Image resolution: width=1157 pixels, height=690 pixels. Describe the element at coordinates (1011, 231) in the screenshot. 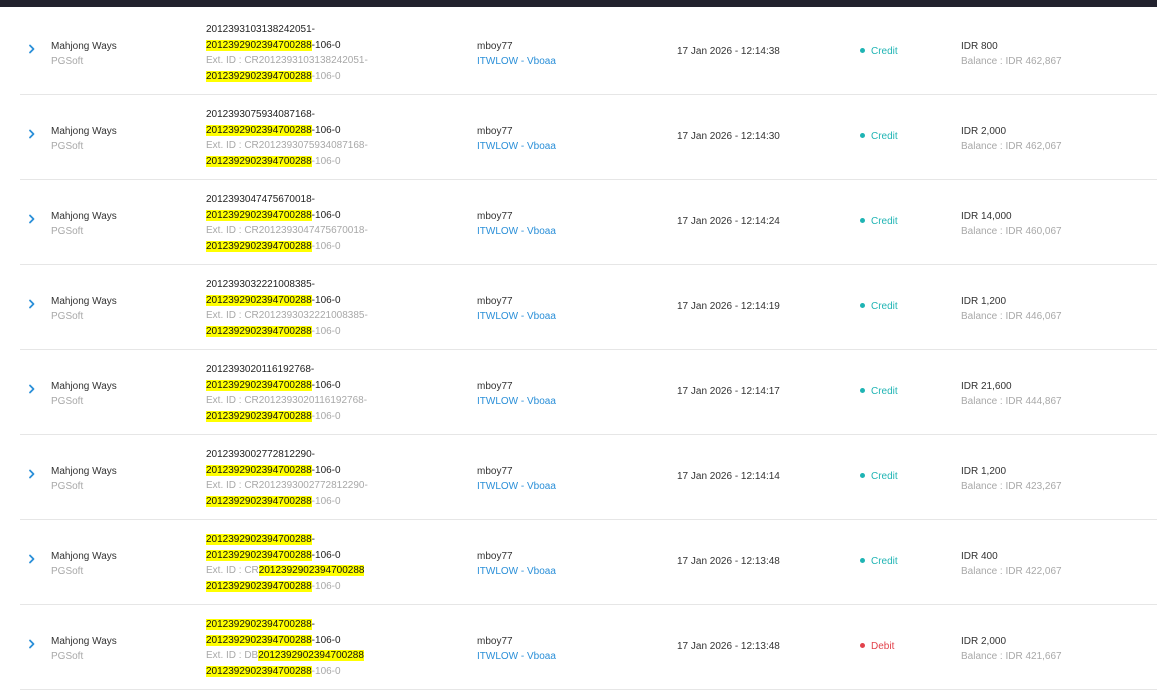

I see `balance: Balance : IDR 460,067` at that location.